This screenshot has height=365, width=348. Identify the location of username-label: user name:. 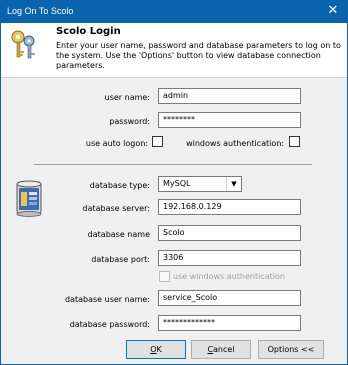
(127, 97).